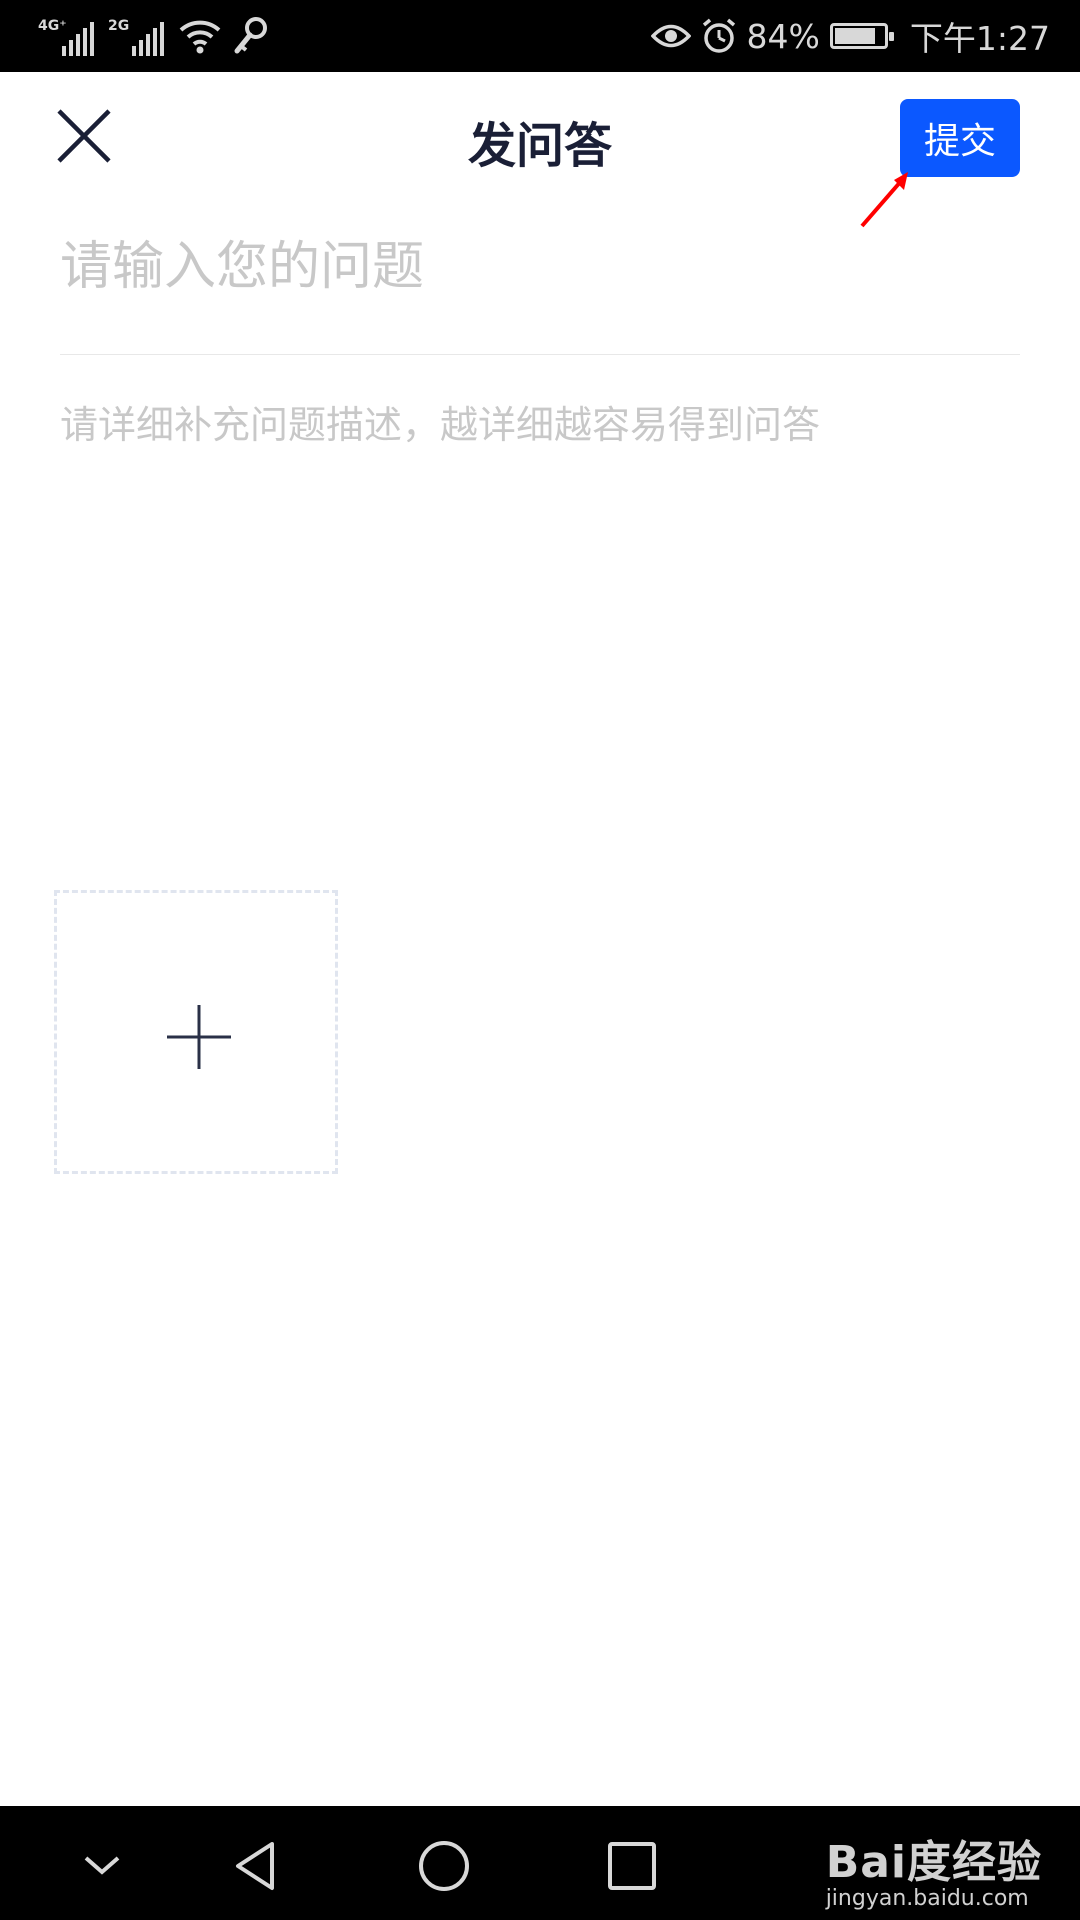  What do you see at coordinates (927, 1898) in the screenshot?
I see `watermark-url: jingyan.baidu.com` at bounding box center [927, 1898].